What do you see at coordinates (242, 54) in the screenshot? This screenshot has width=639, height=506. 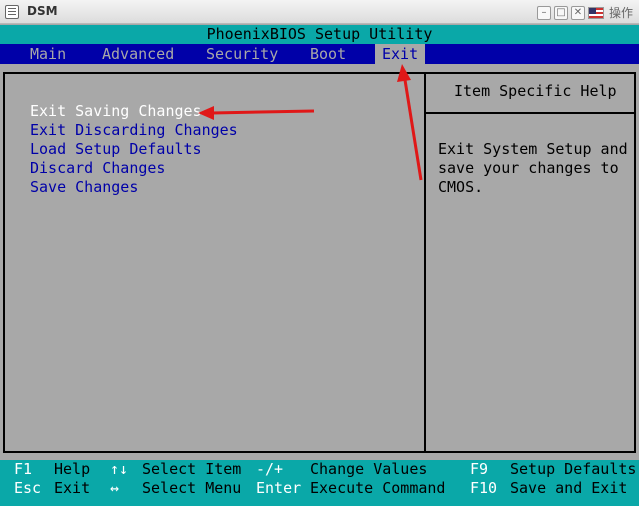 I see `menu-security: Security` at bounding box center [242, 54].